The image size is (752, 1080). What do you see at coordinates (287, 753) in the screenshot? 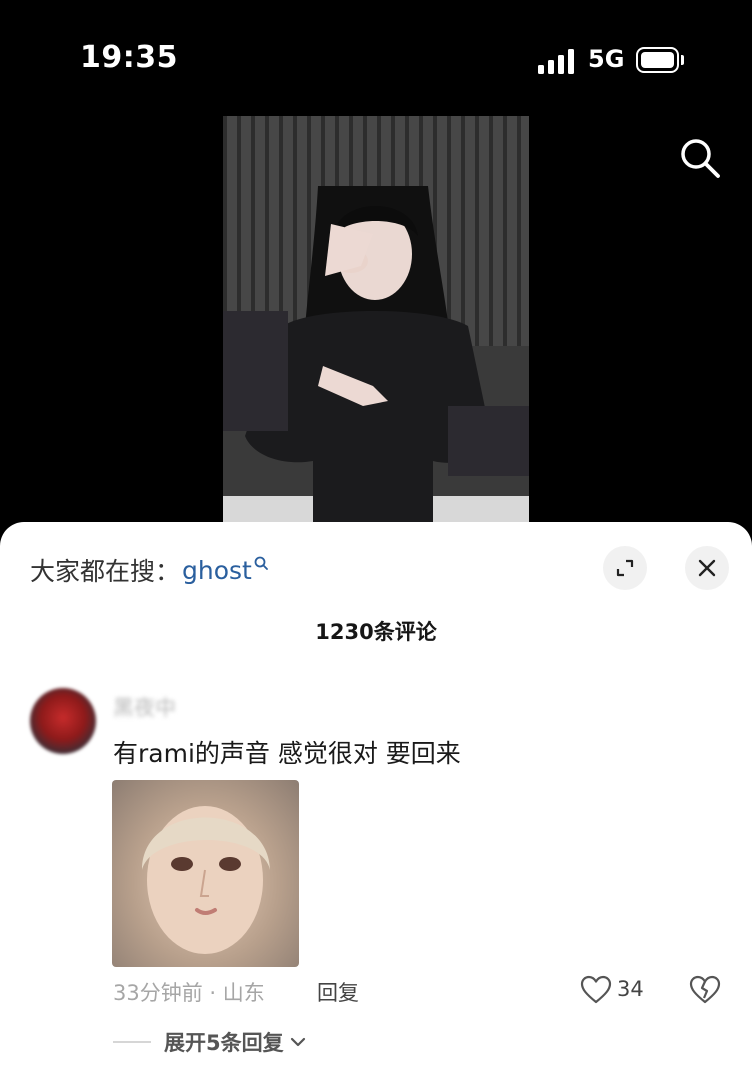
I see `comment-text: 有rami的声音 感觉很对 要回来` at bounding box center [287, 753].